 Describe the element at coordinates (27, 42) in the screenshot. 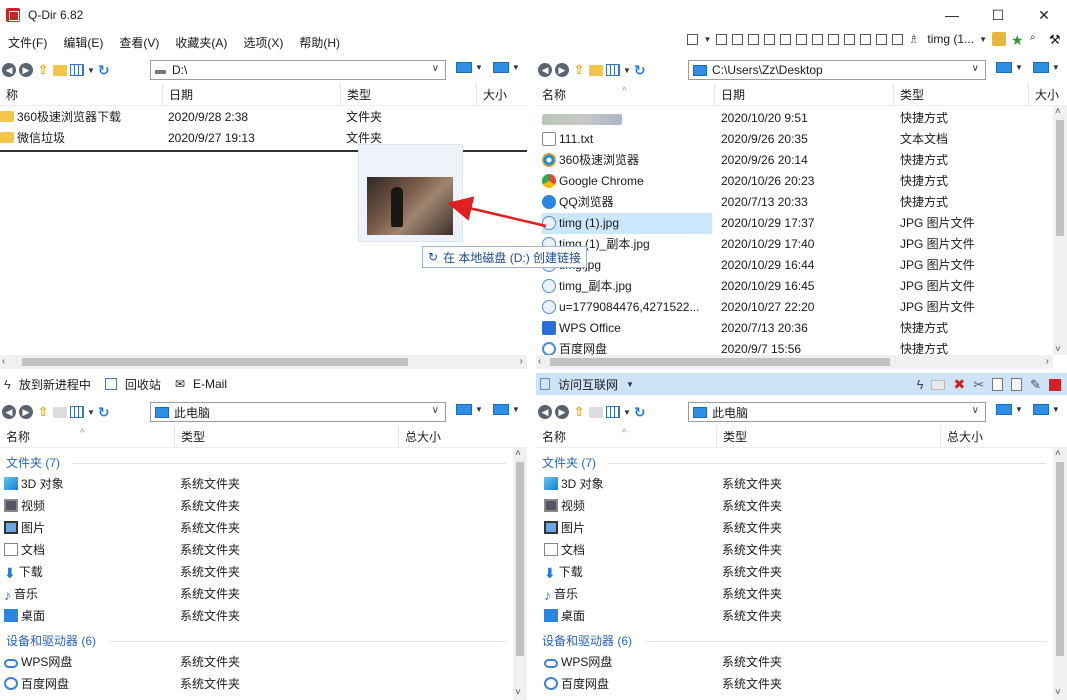

I see `menu-file: 文件(F)` at that location.